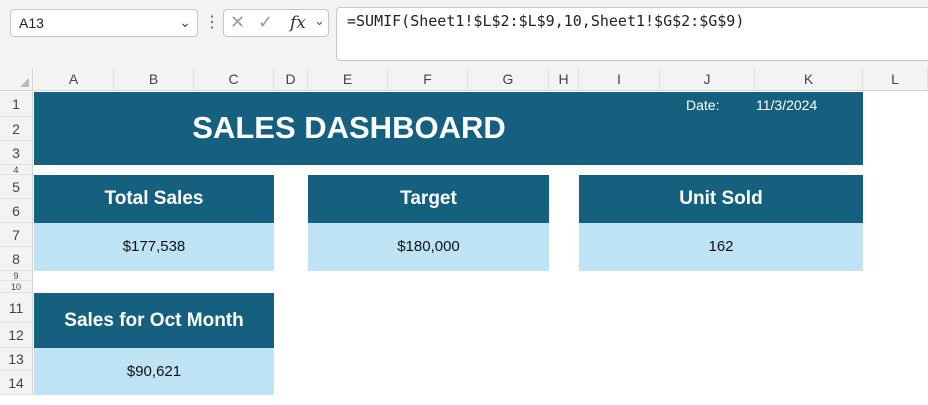 Image resolution: width=928 pixels, height=405 pixels. I want to click on card-total-sales-value: $177,538, so click(154, 247).